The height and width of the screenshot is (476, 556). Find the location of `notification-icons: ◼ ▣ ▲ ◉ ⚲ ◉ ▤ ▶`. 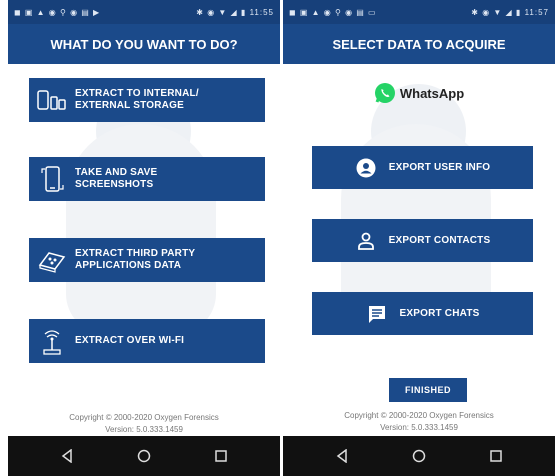

notification-icons: ◼ ▣ ▲ ◉ ⚲ ◉ ▤ ▶ is located at coordinates (57, 12).